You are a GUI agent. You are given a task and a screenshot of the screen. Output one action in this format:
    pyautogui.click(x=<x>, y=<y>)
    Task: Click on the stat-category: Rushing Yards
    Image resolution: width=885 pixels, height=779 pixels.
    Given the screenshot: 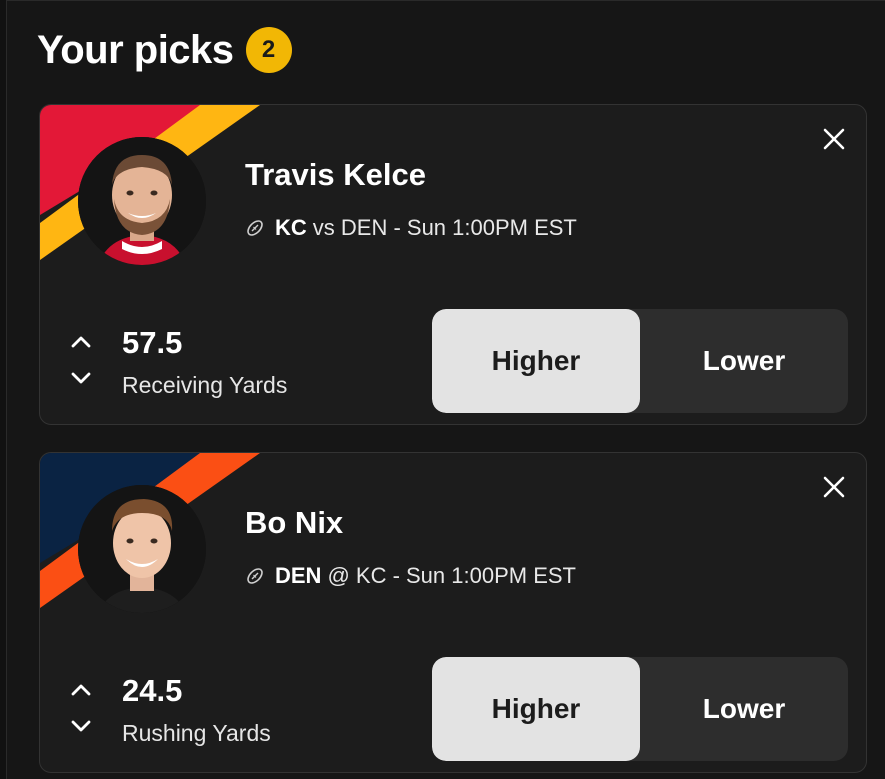 What is the action you would take?
    pyautogui.click(x=196, y=733)
    